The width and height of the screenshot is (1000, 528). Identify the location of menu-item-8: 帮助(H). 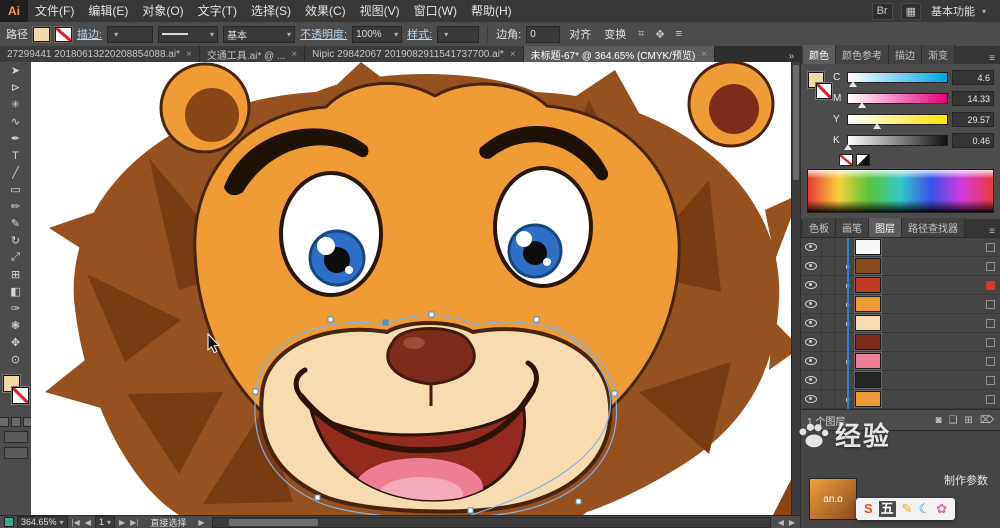
(491, 11).